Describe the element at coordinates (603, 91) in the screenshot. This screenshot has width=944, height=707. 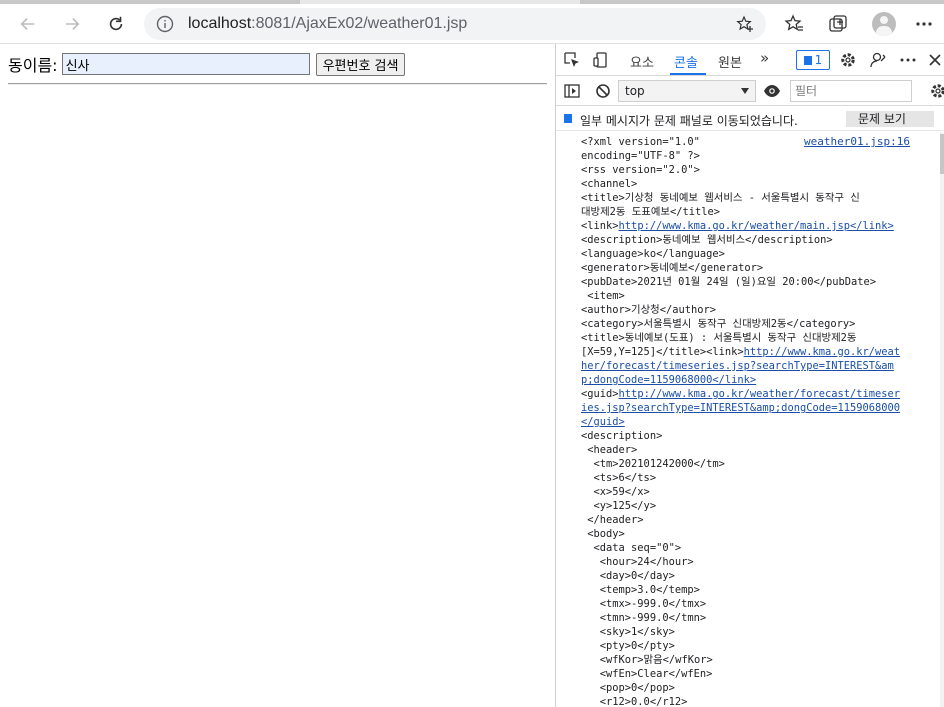
I see `clear-console-icon` at that location.